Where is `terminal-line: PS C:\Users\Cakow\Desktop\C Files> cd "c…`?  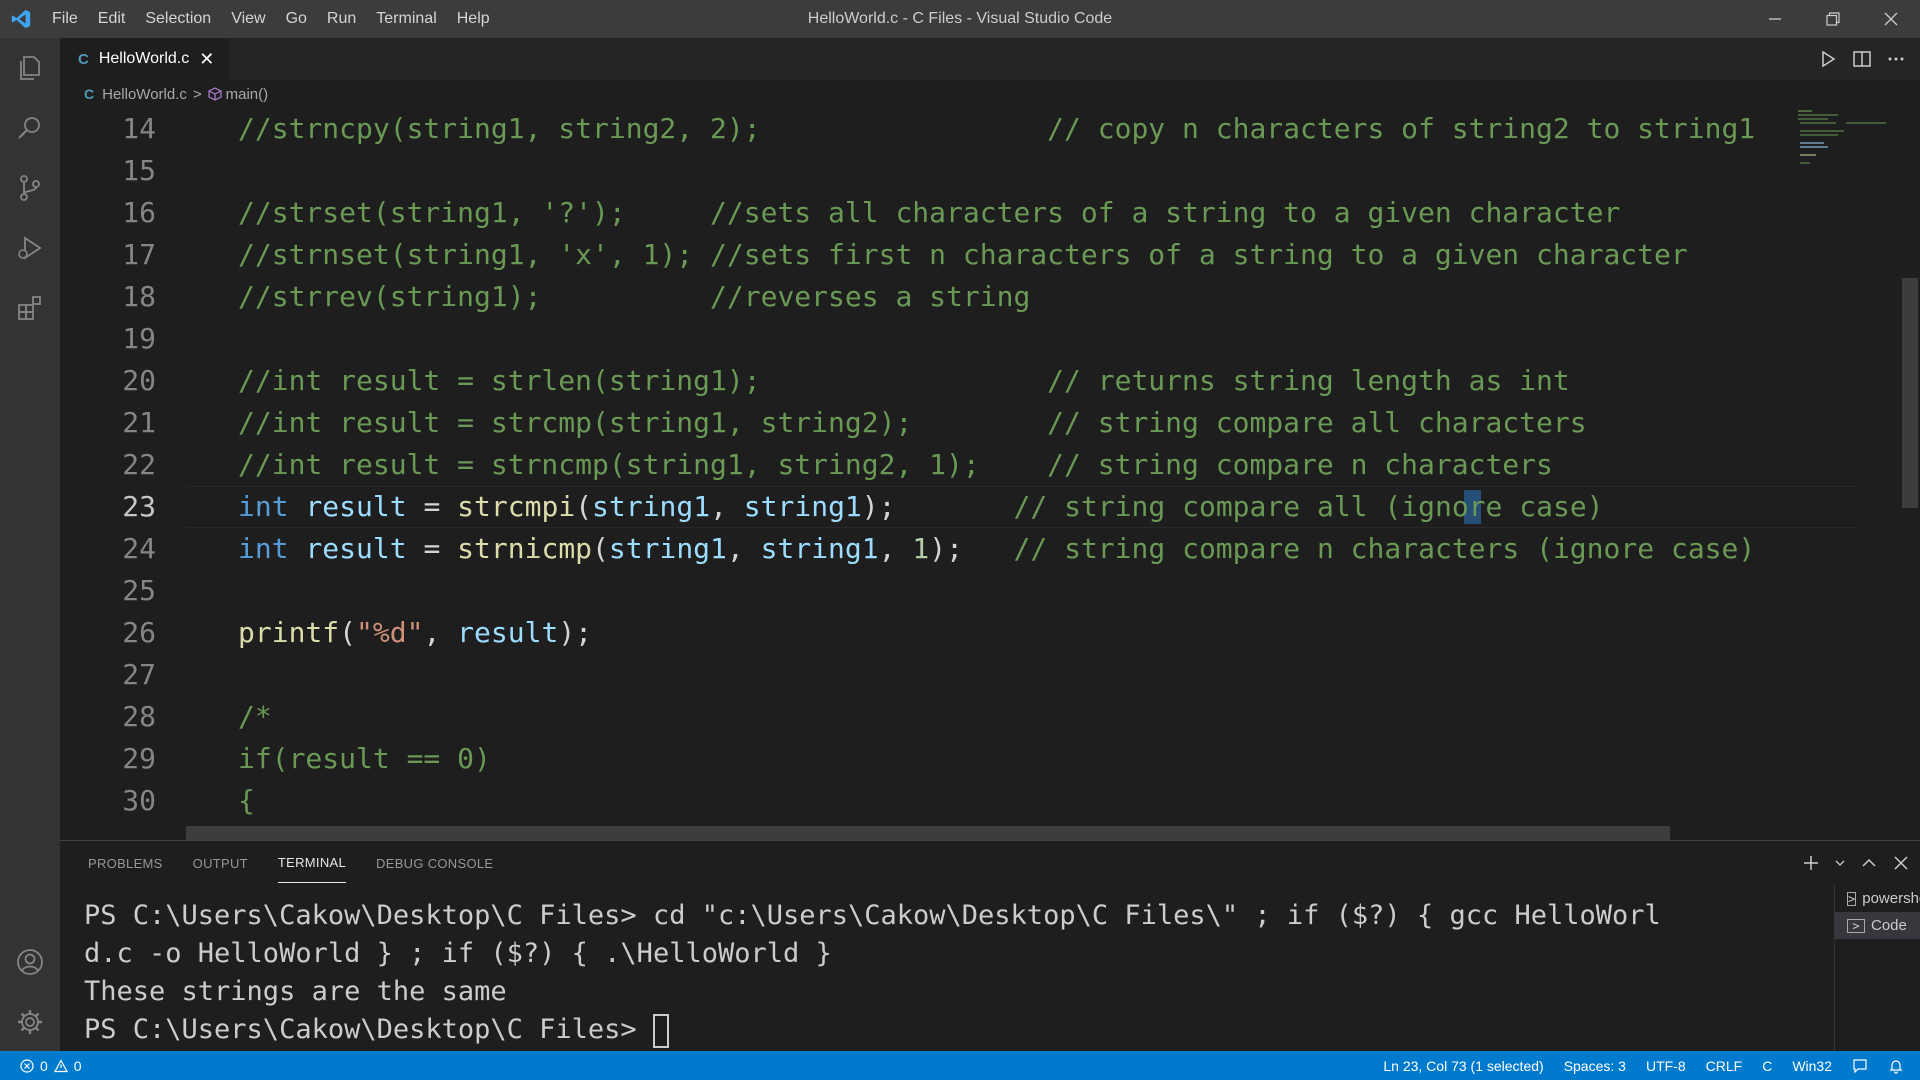
terminal-line: PS C:\Users\Cakow\Desktop\C Files> cd "c… is located at coordinates (954, 916).